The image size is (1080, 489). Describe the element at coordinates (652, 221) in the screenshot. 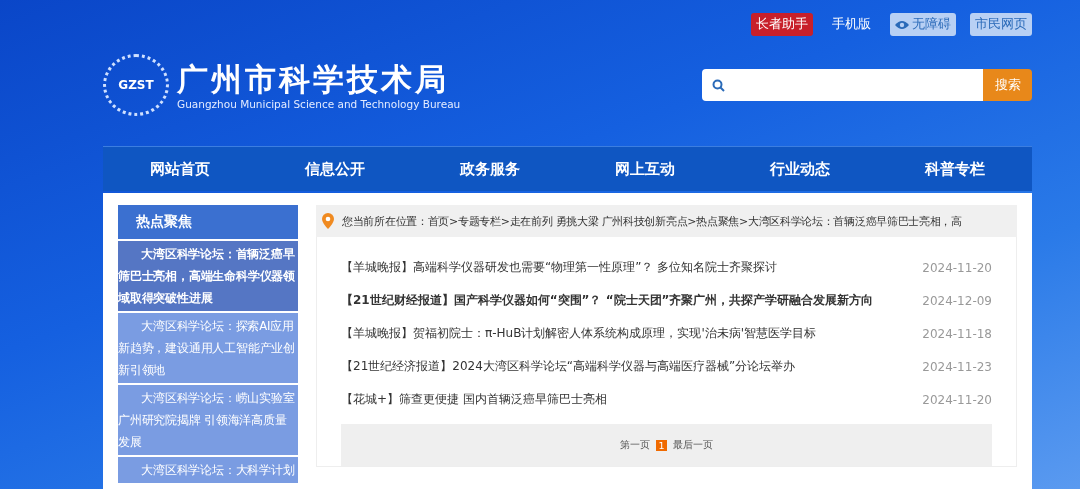

I see `breadcrumb: 您当前所在位置：首页>专题专栏>走在前列 勇挑大梁 广州科技创新亮点>热点聚焦>大湾区科学论坛：首辆泛癌早筛巴士亮相，高` at that location.